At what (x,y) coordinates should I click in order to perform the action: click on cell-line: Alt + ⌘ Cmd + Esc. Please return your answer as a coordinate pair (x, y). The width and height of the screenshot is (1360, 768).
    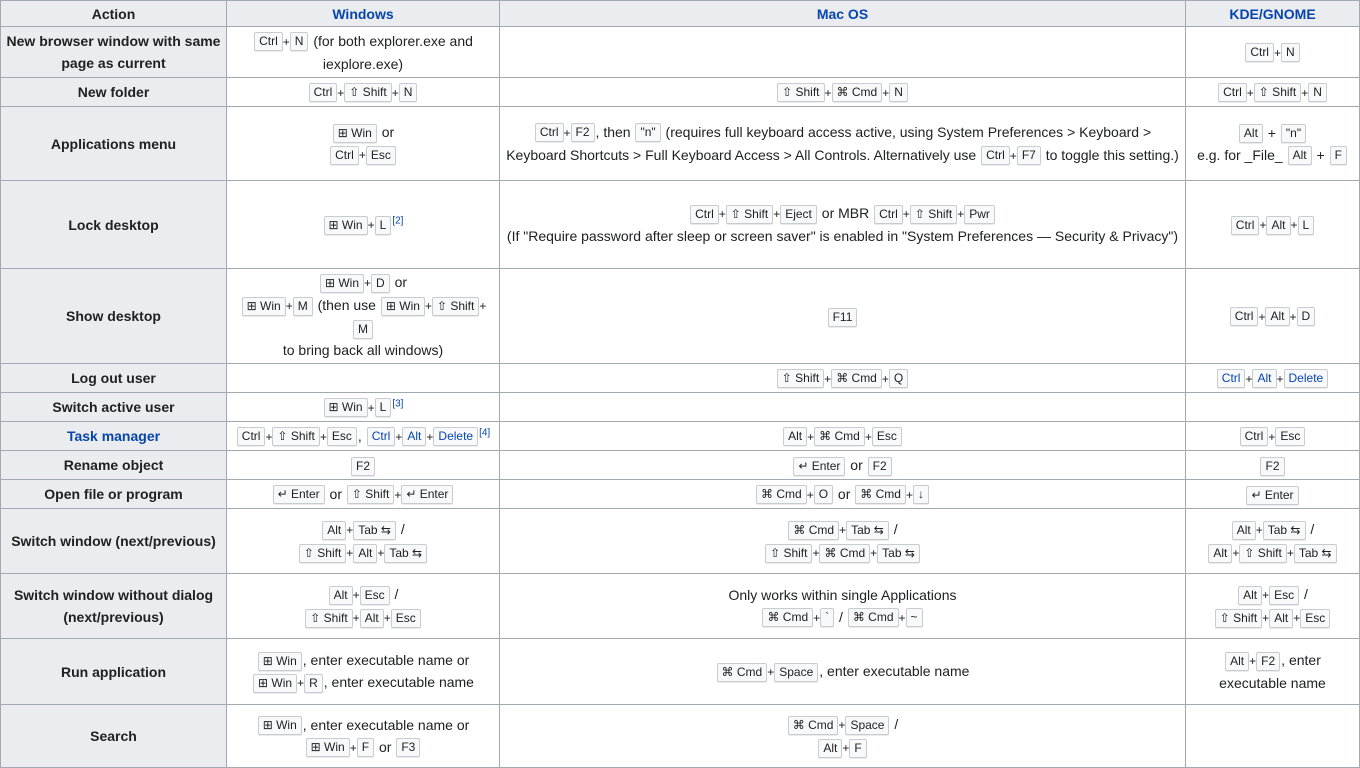
    Looking at the image, I should click on (842, 436).